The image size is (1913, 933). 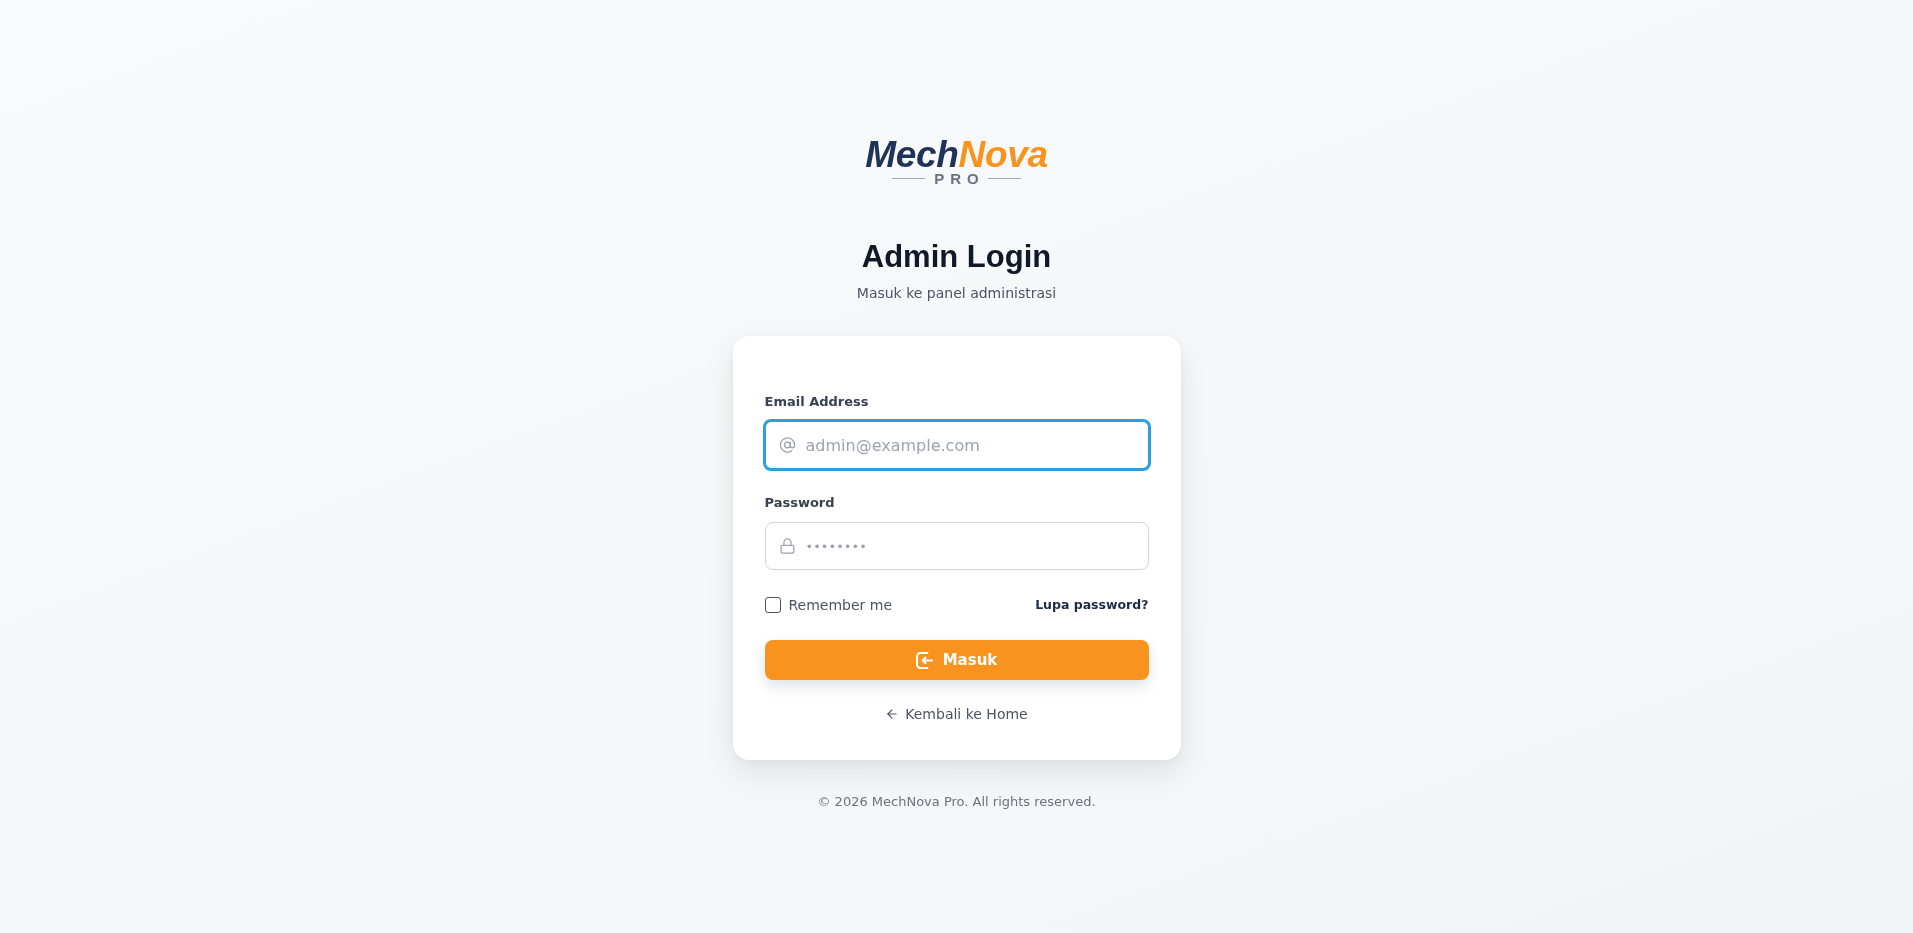 What do you see at coordinates (772, 605) in the screenshot?
I see `remember-checkbox` at bounding box center [772, 605].